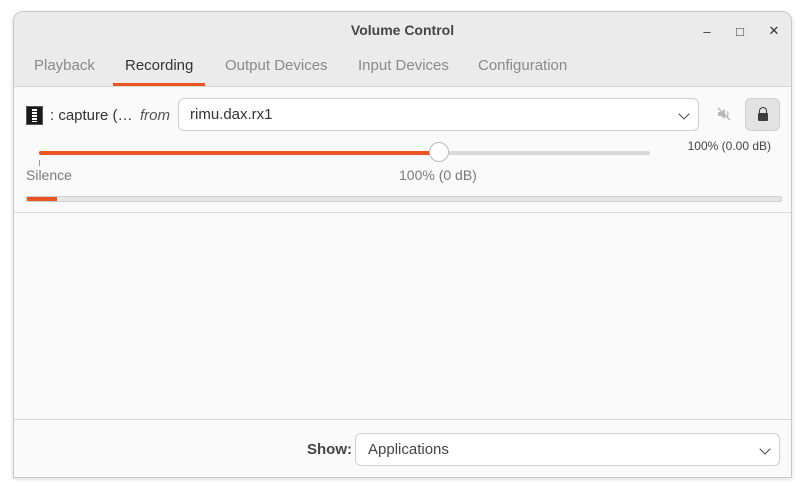  What do you see at coordinates (567, 449) in the screenshot?
I see `show-select: Applications` at bounding box center [567, 449].